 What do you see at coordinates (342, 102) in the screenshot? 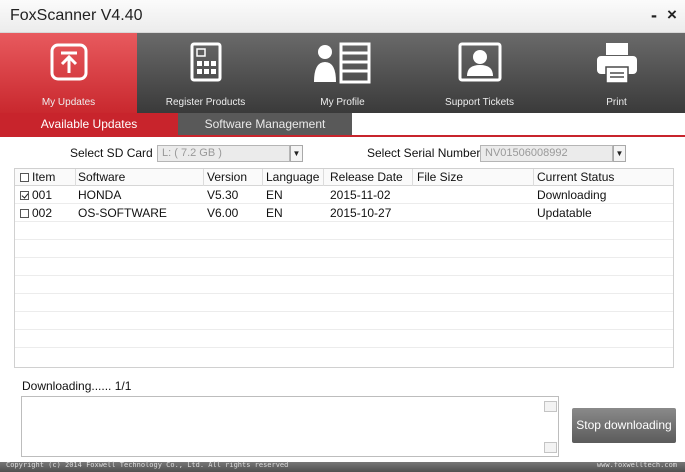
I see `toolbar-label: My Profile` at bounding box center [342, 102].